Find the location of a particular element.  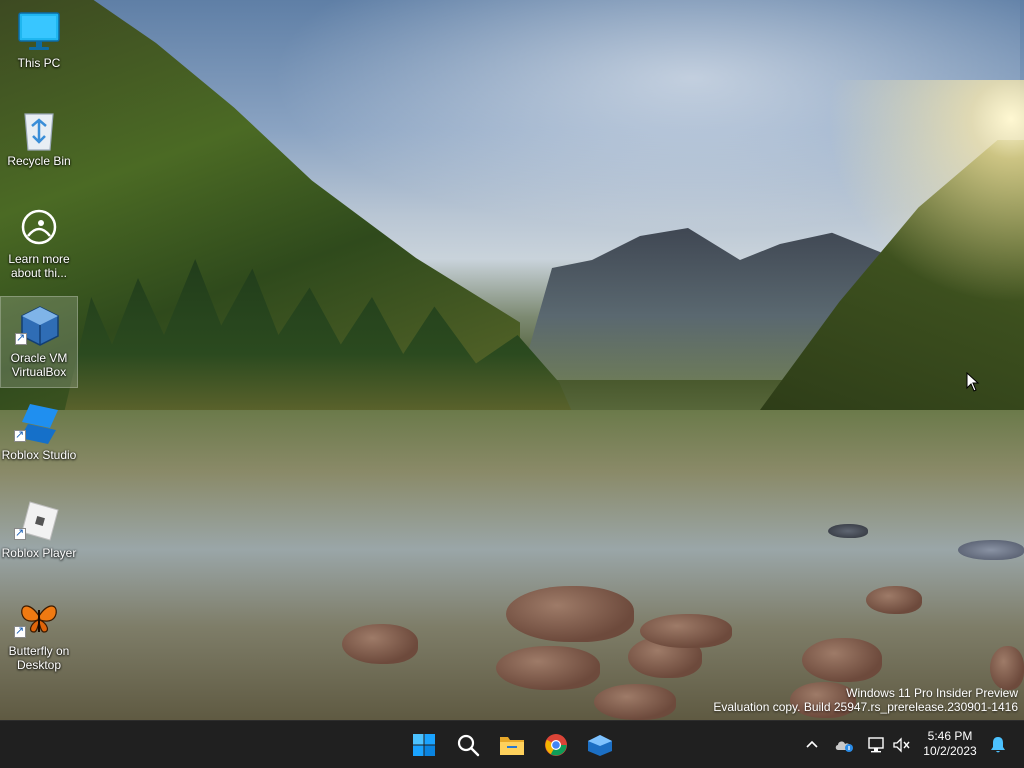

clock-time: 5:46 PM is located at coordinates (950, 736).